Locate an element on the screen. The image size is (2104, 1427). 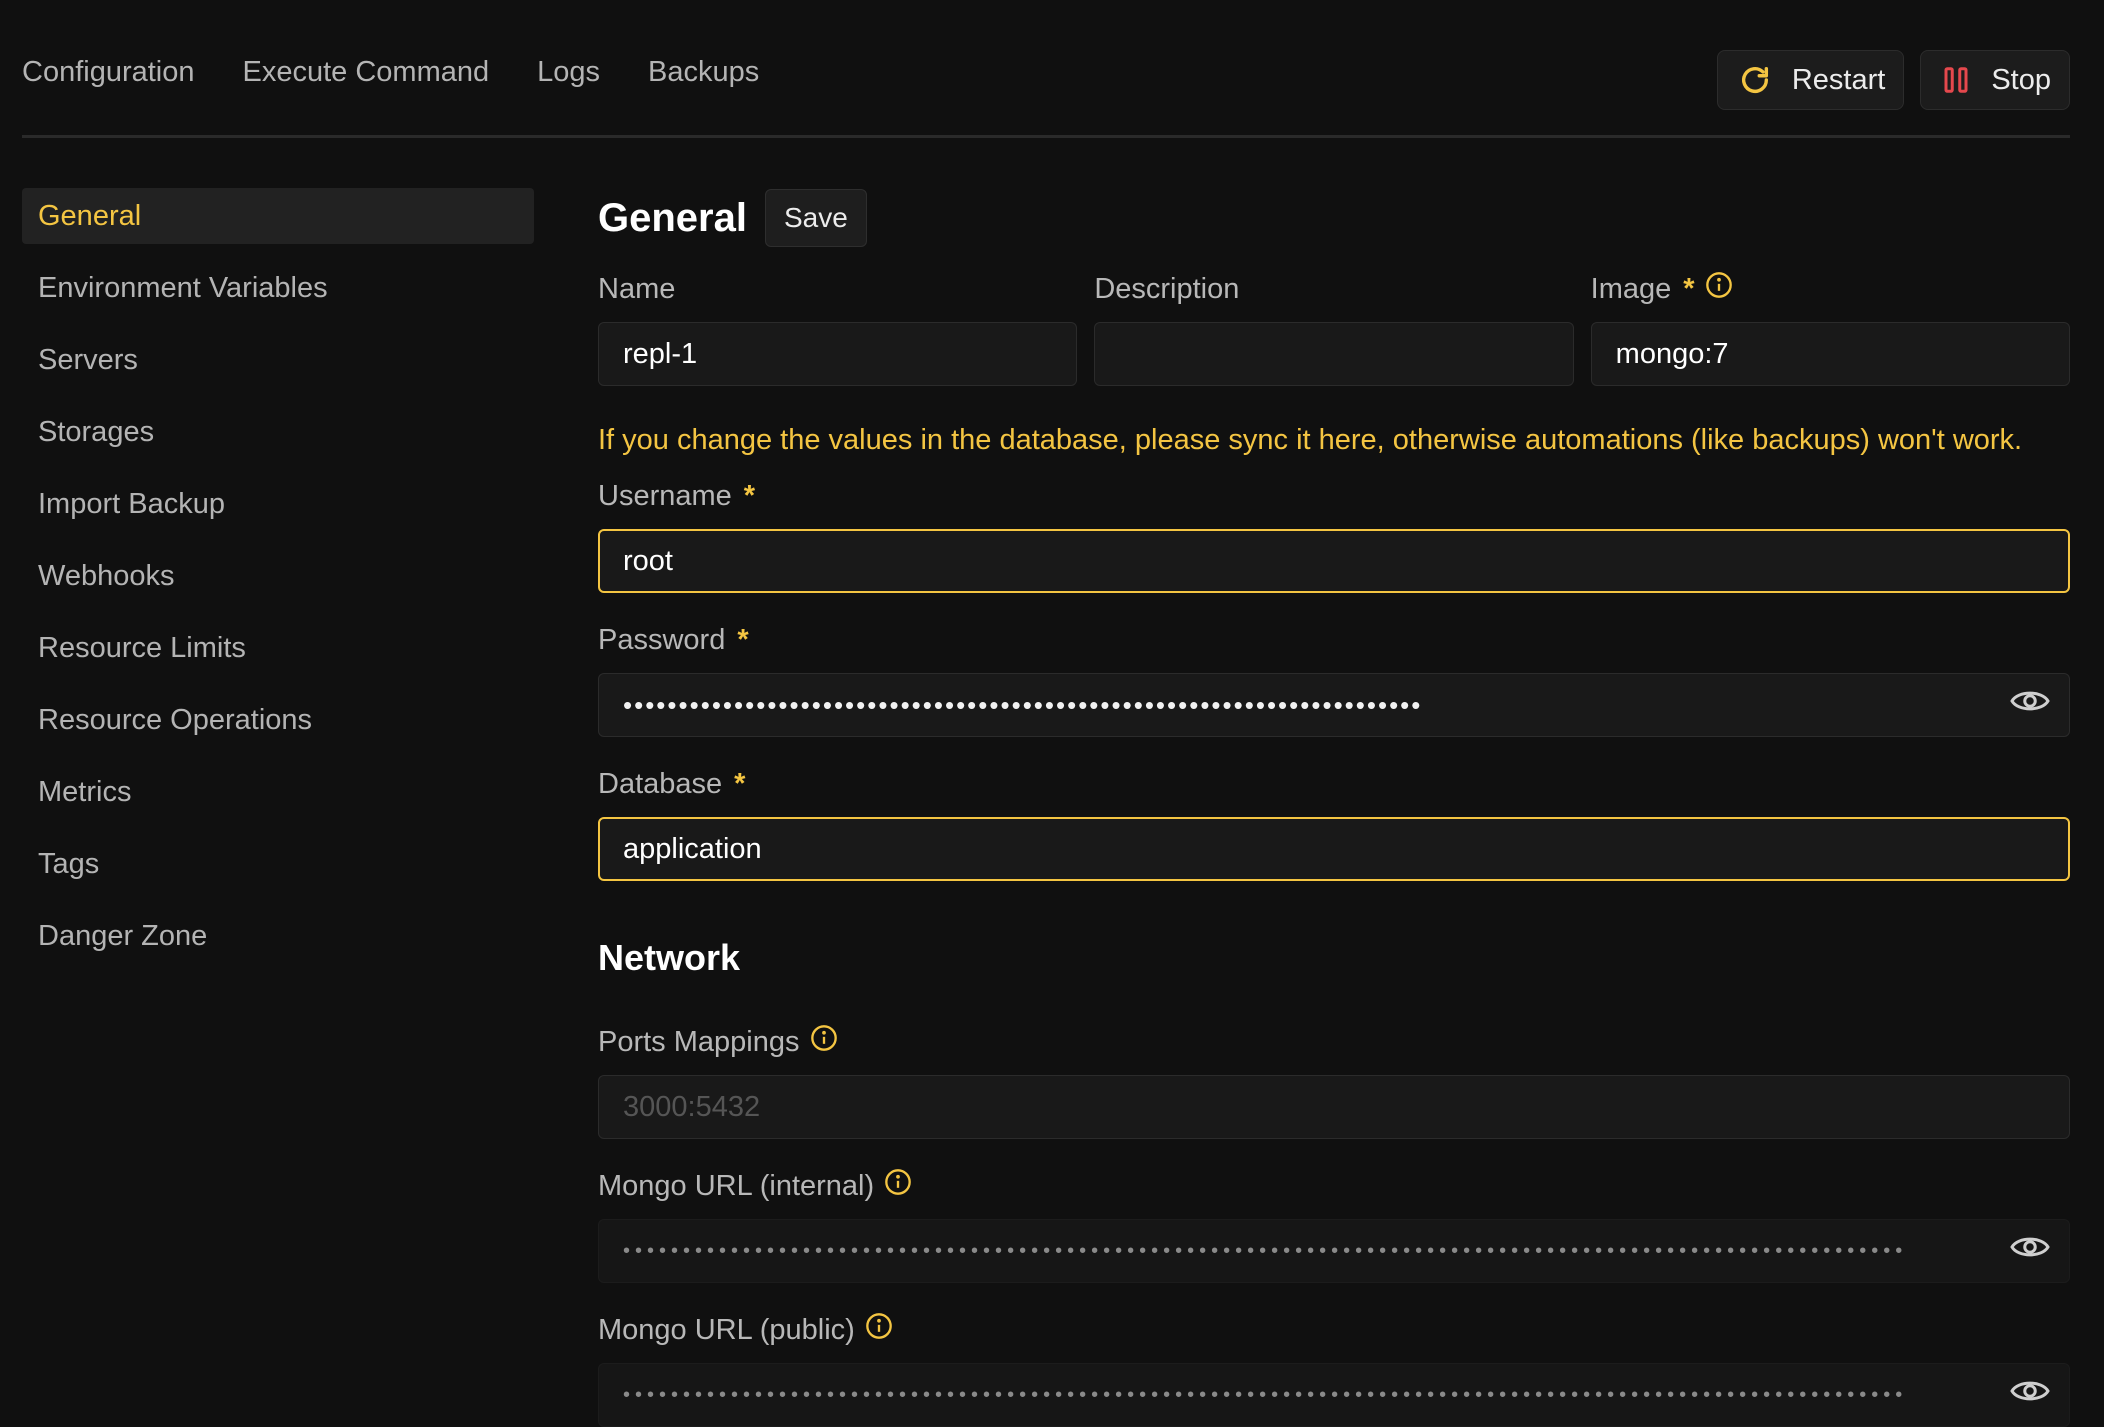
tab-backups: Backups is located at coordinates (703, 72).